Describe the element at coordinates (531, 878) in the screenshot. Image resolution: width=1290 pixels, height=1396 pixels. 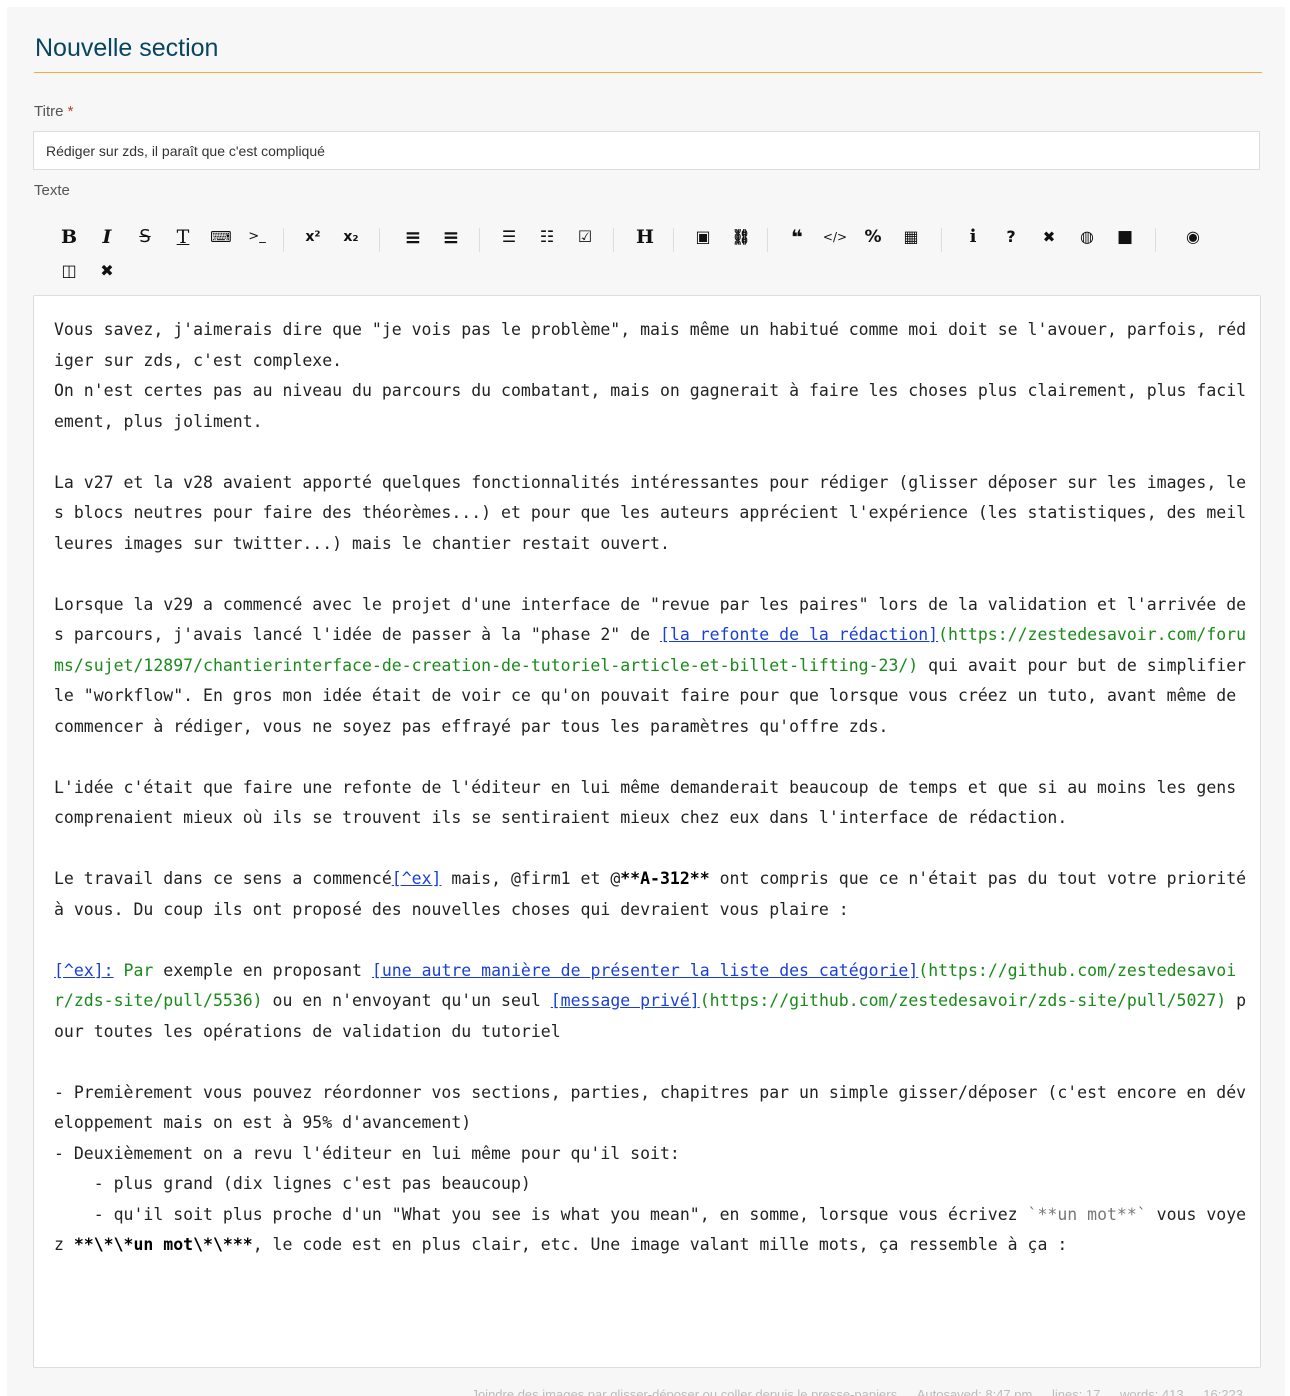
I see `editor-text: mais, @firm1 et @` at that location.